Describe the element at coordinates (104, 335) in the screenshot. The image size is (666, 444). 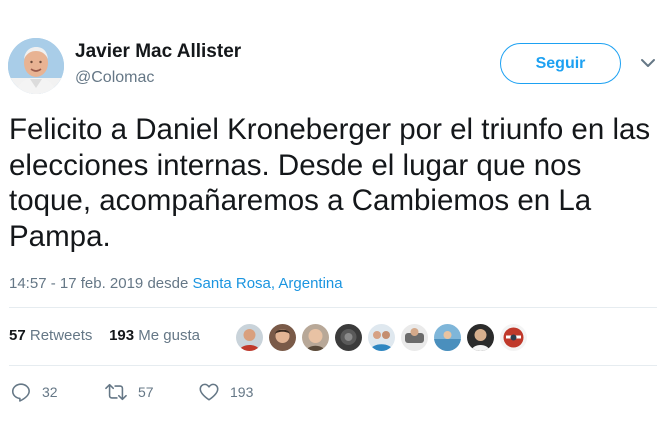
I see `tweet-stats: 57 Retweets 193 Me gusta` at that location.